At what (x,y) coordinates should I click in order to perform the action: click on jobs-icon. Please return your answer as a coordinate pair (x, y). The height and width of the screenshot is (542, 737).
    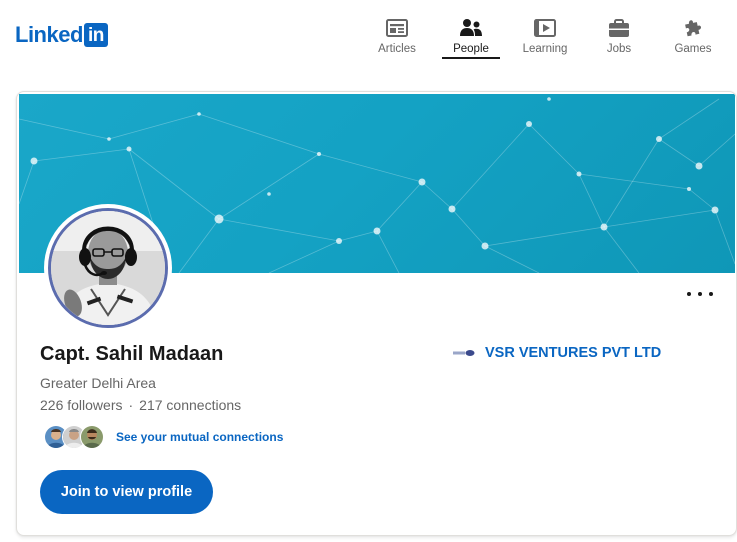
    Looking at the image, I should click on (619, 28).